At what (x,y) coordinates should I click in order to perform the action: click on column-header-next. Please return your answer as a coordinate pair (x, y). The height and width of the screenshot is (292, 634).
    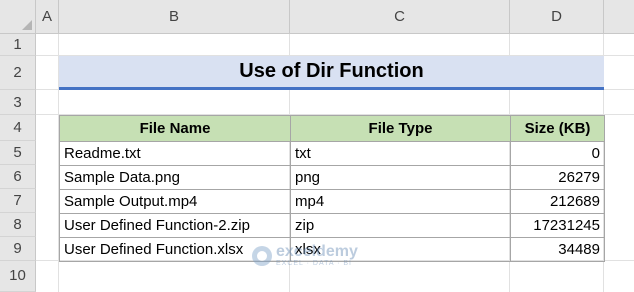
    Looking at the image, I should click on (619, 17).